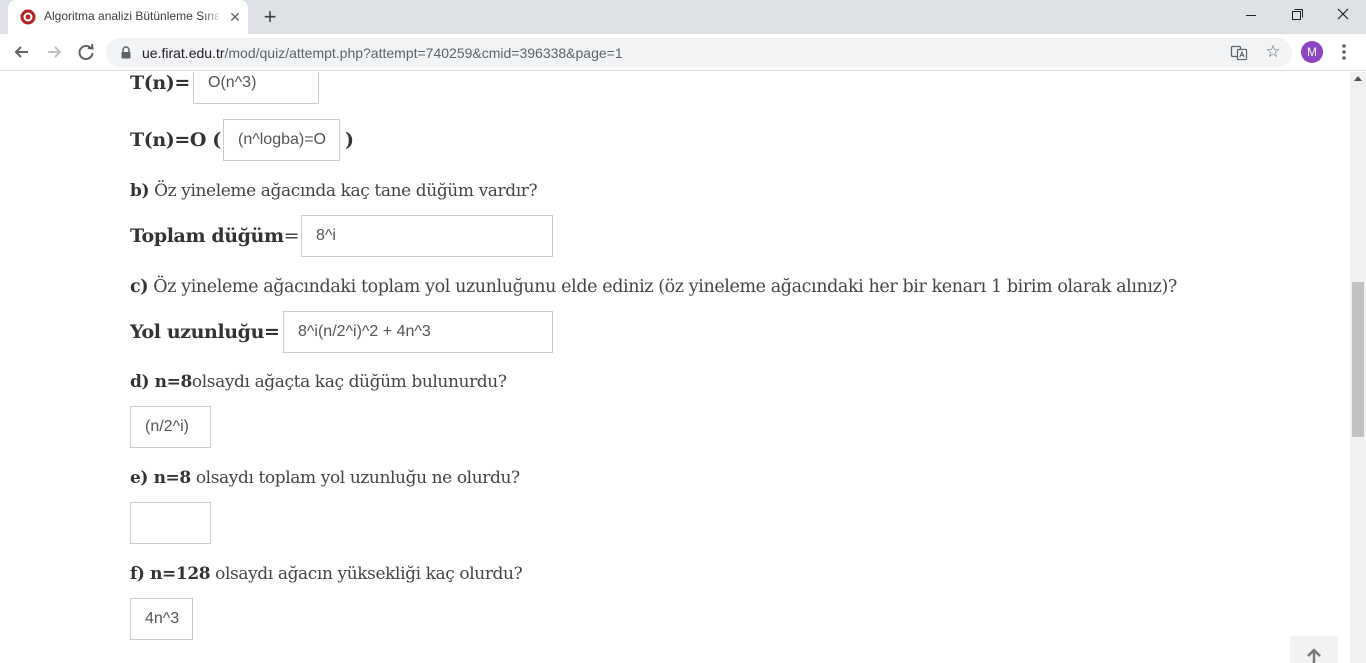  Describe the element at coordinates (28, 17) in the screenshot. I see `site-favicon-icon` at that location.